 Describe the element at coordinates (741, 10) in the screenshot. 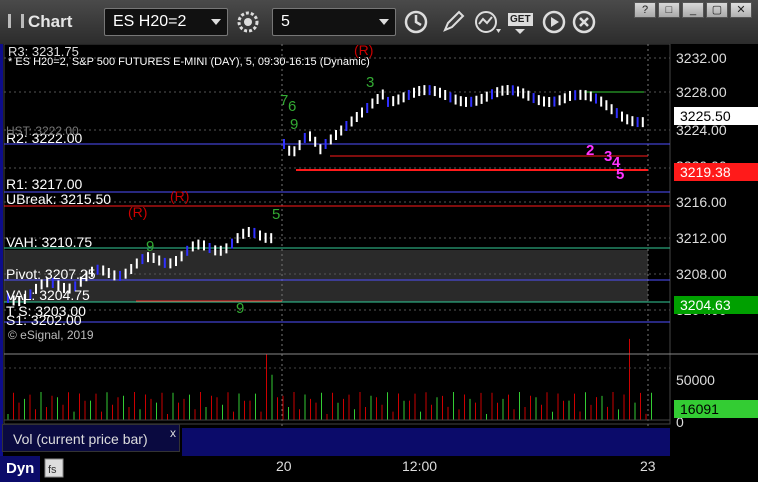

I see `close-button: ✕` at that location.